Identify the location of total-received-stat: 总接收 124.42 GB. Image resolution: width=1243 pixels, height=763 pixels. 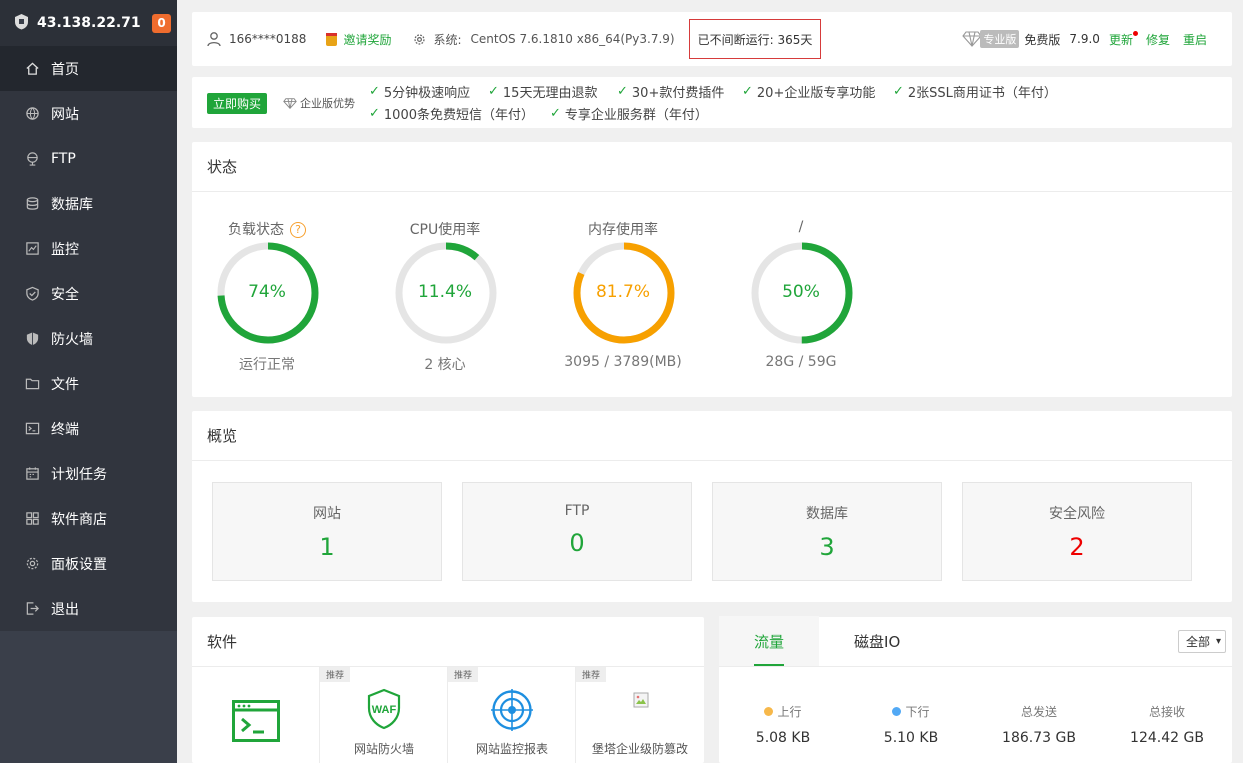
(1167, 724).